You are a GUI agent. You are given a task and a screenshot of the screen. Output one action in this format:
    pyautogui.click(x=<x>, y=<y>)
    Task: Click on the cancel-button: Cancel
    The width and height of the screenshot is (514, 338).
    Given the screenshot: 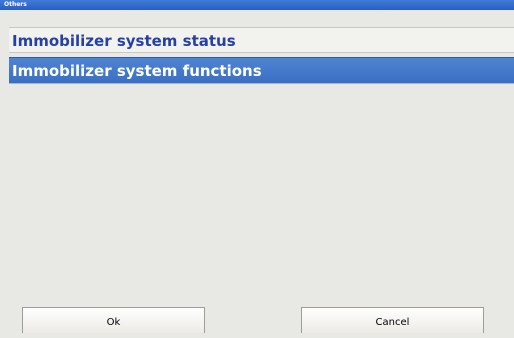 What is the action you would take?
    pyautogui.click(x=392, y=320)
    